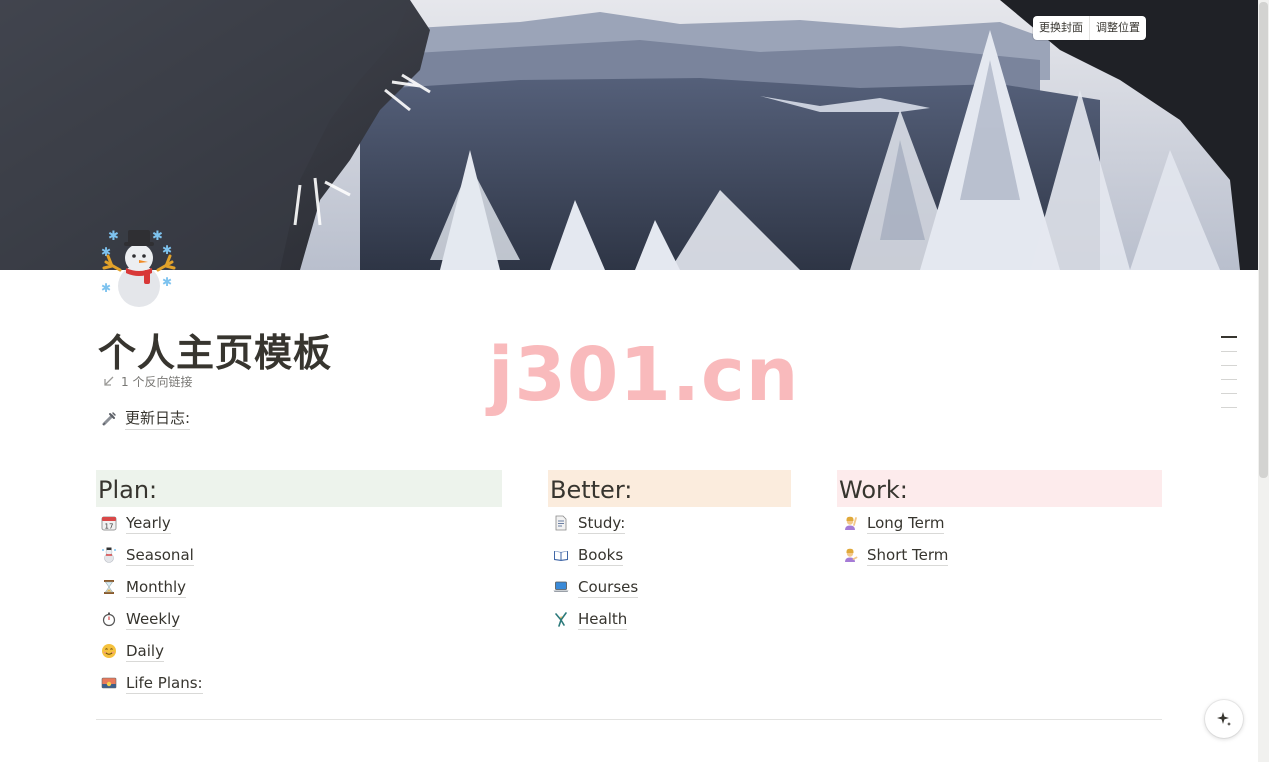 The image size is (1269, 762). What do you see at coordinates (850, 523) in the screenshot?
I see `person-raising-hand-icon` at bounding box center [850, 523].